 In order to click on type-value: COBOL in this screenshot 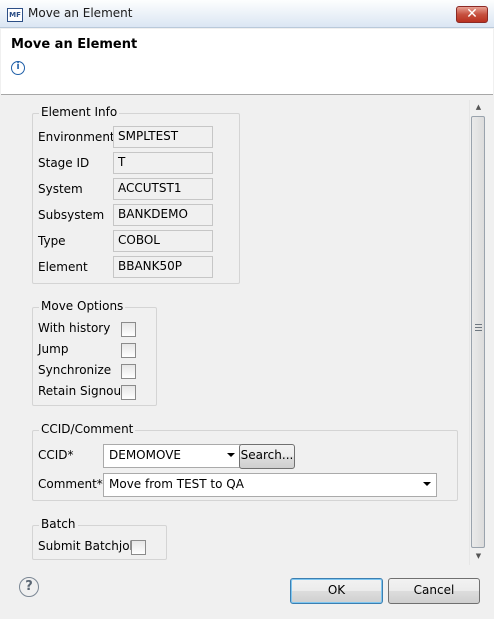, I will do `click(163, 241)`.